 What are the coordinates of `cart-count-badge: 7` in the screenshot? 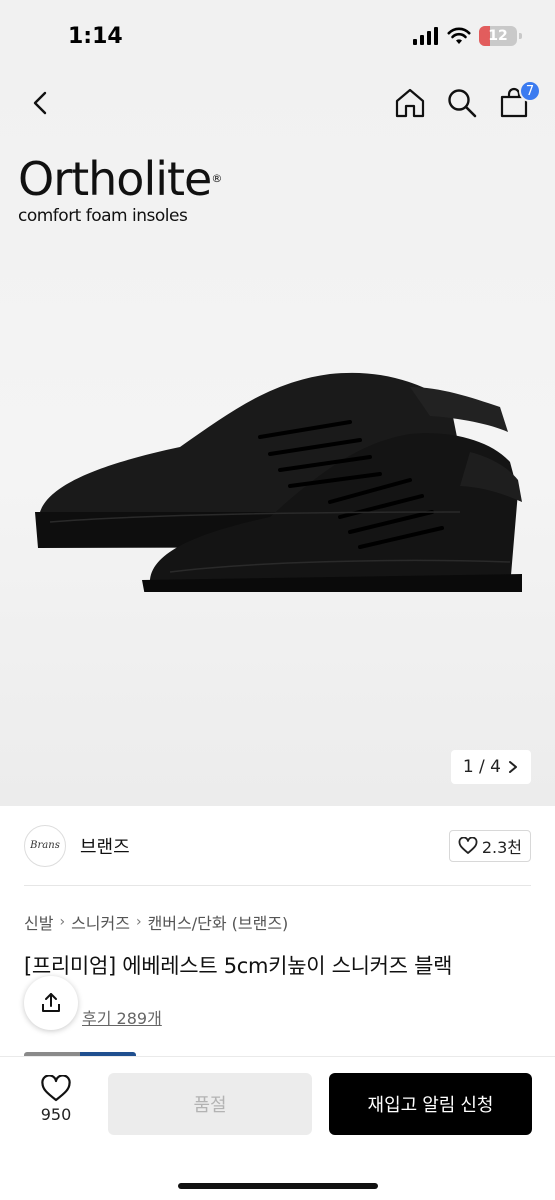 It's located at (530, 91).